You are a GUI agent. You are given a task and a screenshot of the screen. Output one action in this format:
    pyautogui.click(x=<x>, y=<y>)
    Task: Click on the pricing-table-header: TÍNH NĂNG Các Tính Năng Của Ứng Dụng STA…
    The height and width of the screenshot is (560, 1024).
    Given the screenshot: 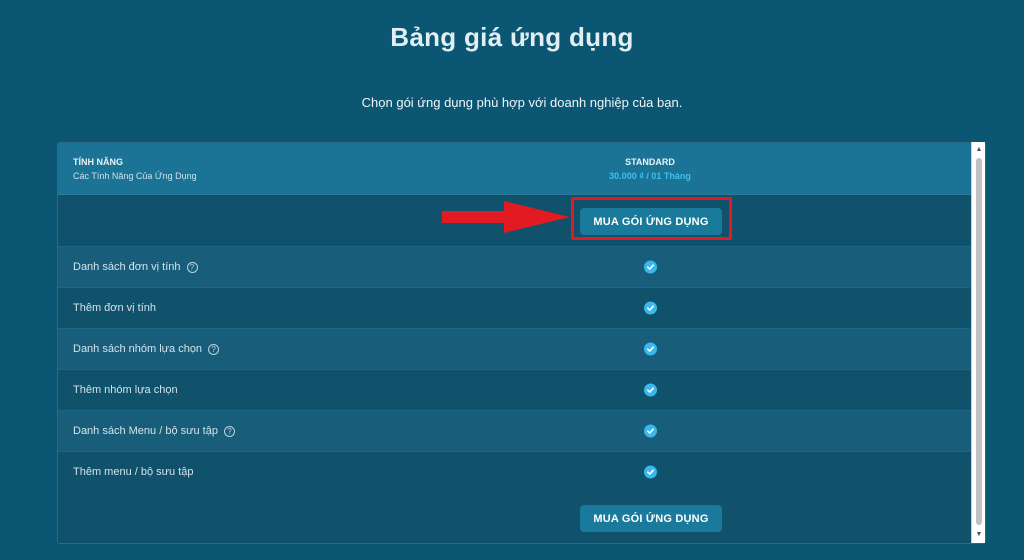 What is the action you would take?
    pyautogui.click(x=515, y=169)
    